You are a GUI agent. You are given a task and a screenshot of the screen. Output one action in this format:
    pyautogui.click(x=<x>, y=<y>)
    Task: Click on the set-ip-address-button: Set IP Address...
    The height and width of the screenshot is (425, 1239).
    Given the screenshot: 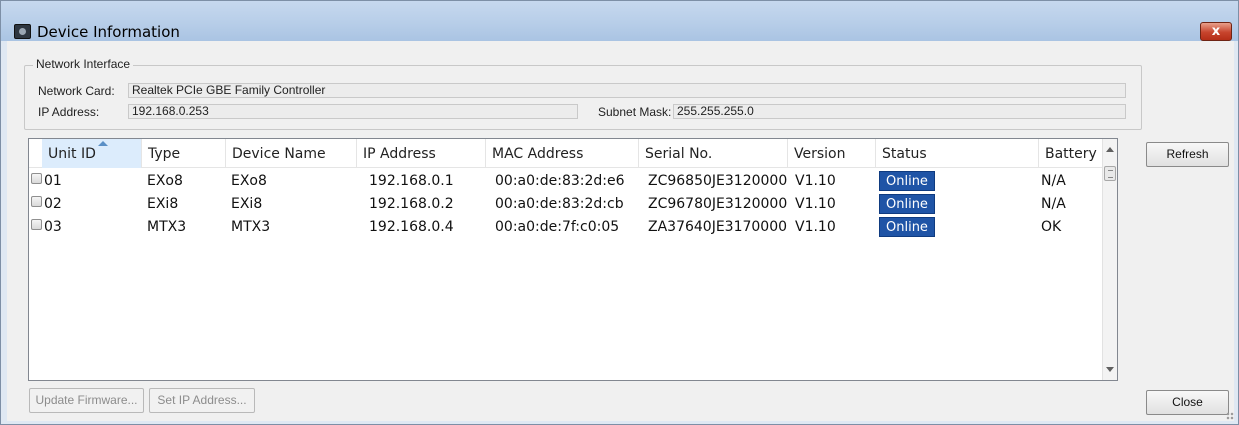 What is the action you would take?
    pyautogui.click(x=202, y=400)
    